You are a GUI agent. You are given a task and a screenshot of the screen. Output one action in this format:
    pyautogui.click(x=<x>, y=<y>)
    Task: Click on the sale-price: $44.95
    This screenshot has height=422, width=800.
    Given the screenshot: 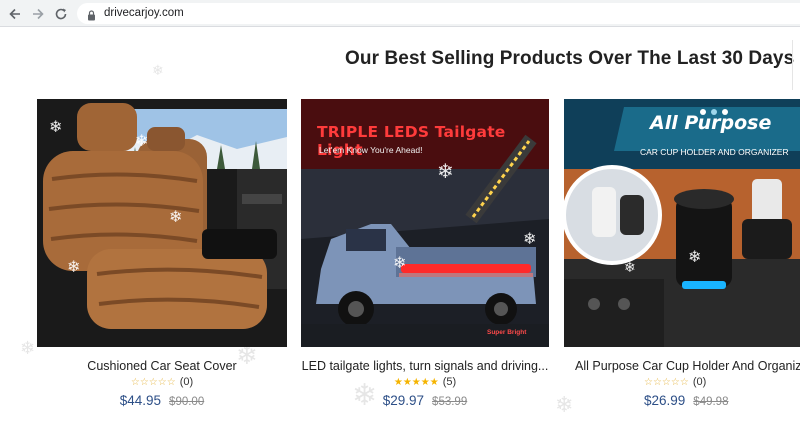 What is the action you would take?
    pyautogui.click(x=140, y=400)
    